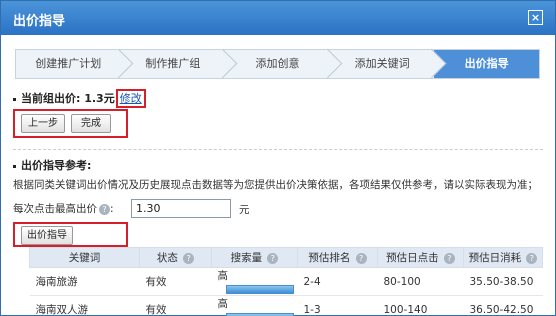  Describe the element at coordinates (486, 64) in the screenshot. I see `step-bid-guide: 出价指导` at that location.